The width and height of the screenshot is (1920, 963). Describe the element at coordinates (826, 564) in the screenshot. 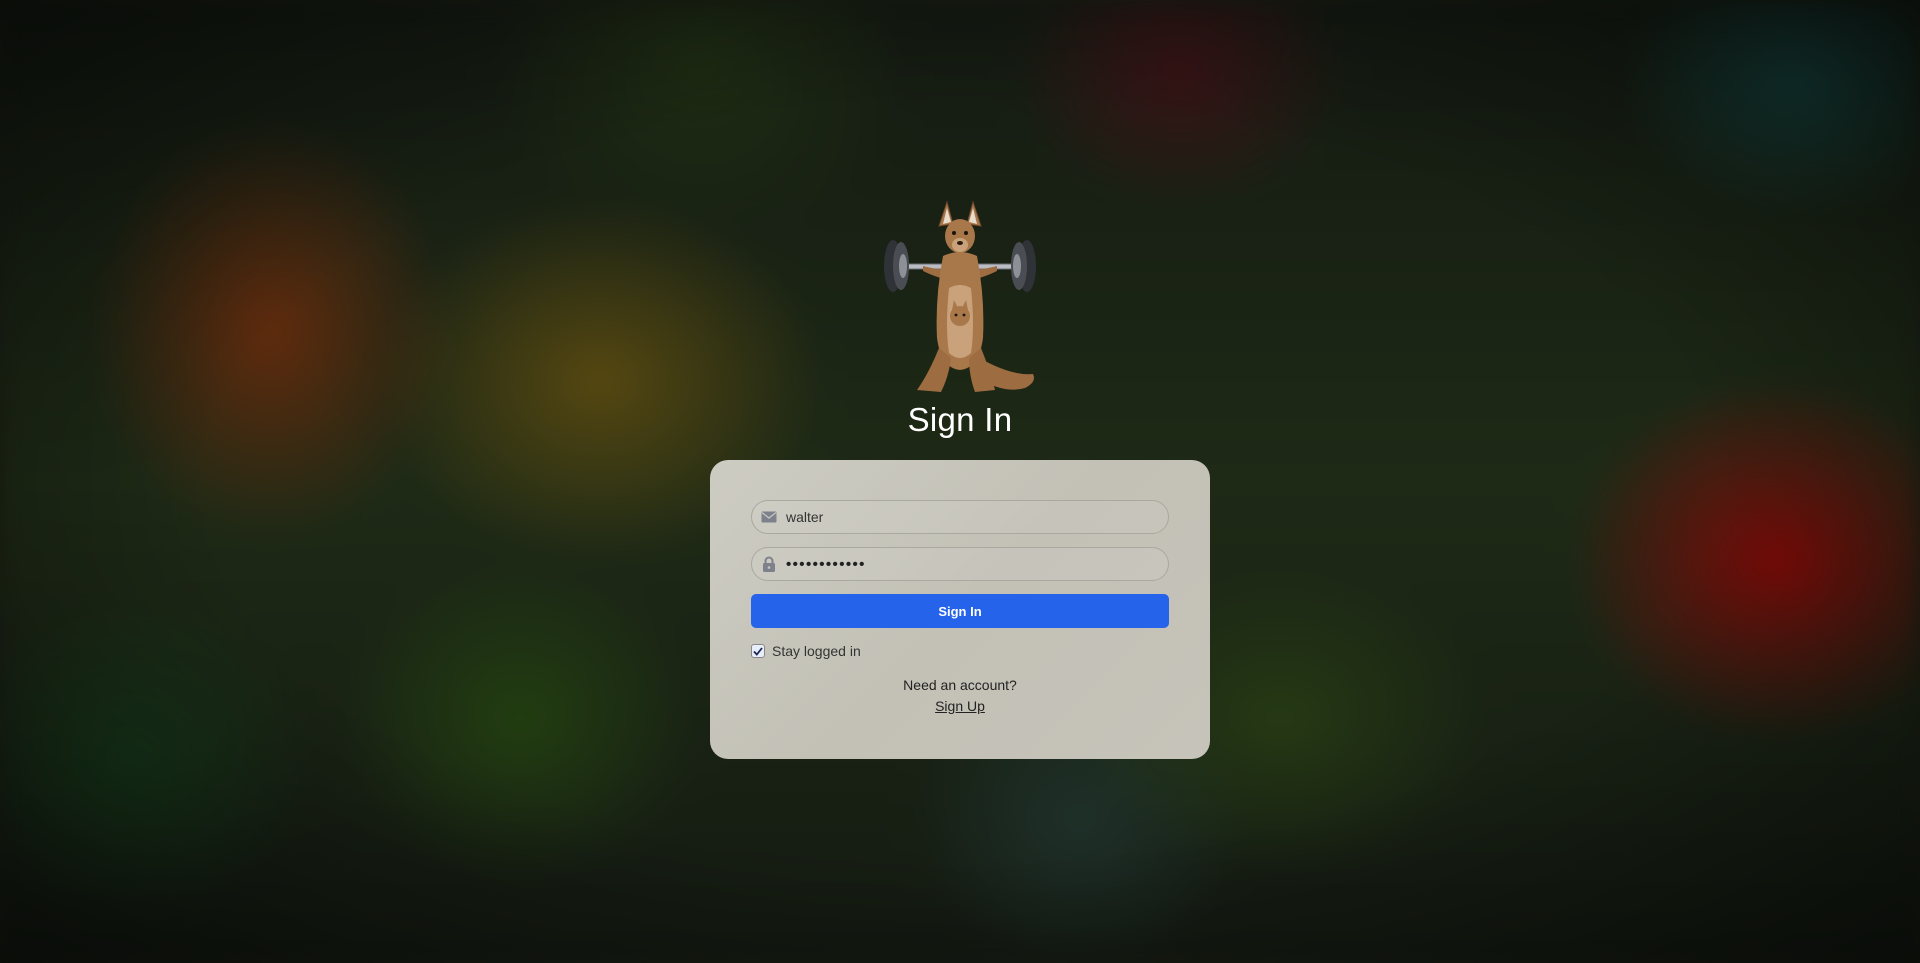

I see `password-input: ••••••••••••` at that location.